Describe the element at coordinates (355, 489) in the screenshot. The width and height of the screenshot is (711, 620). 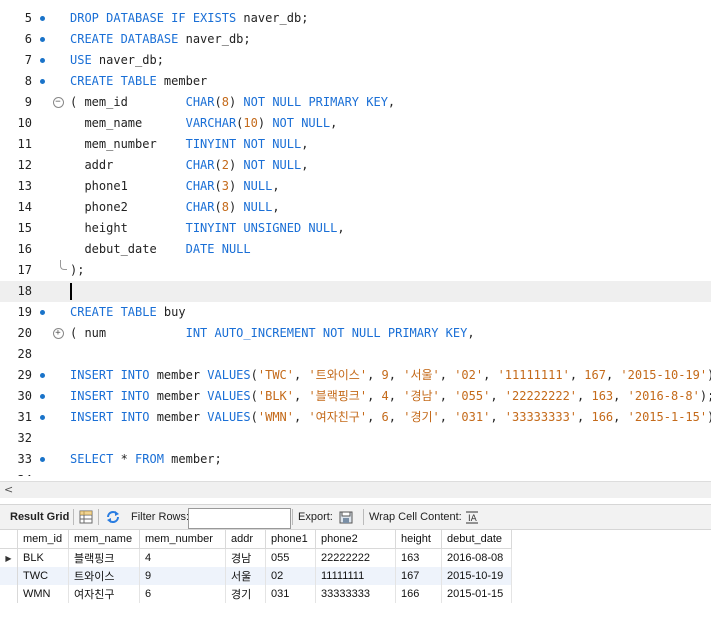
I see `horizontal-scrollbar: <` at that location.